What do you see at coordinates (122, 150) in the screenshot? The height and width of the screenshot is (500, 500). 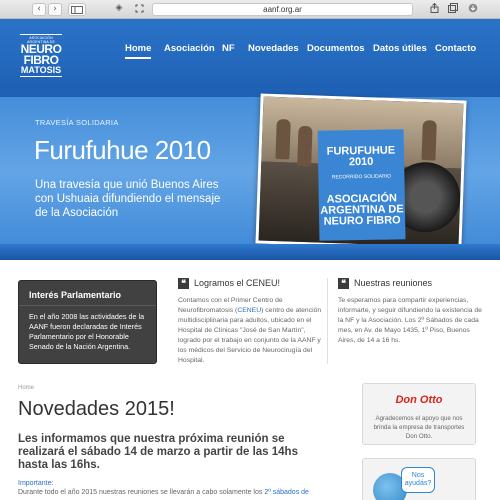 I see `hero-title: Furufuhue 2010` at bounding box center [122, 150].